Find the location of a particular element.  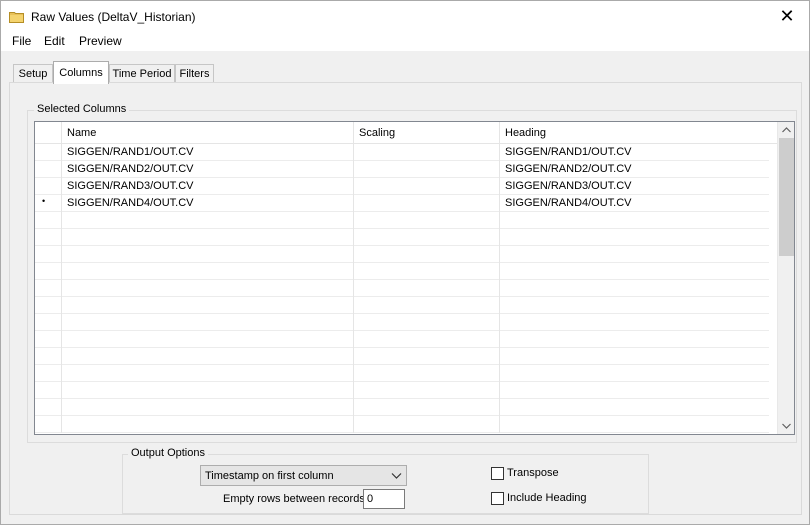

menu-edit: Edit is located at coordinates (54, 41).